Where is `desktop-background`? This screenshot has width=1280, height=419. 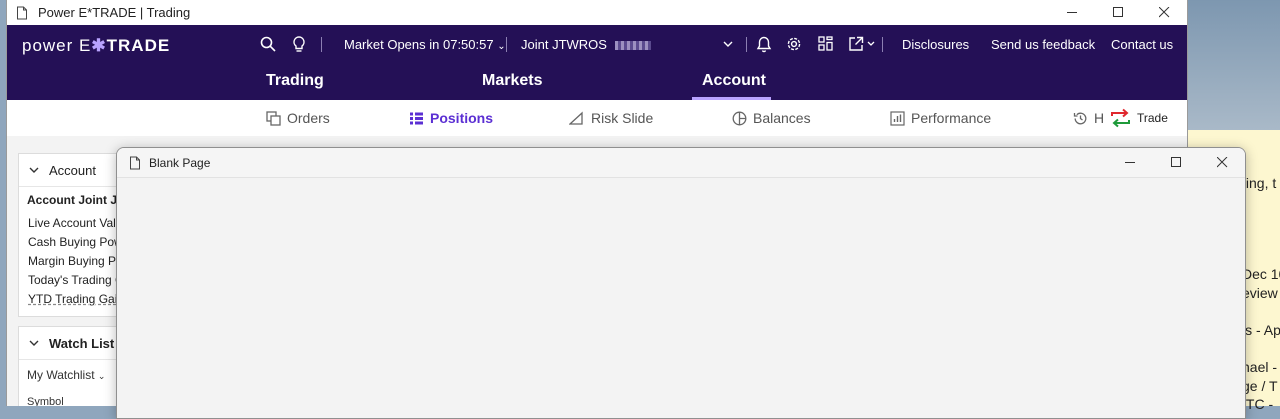 desktop-background is located at coordinates (1233, 65).